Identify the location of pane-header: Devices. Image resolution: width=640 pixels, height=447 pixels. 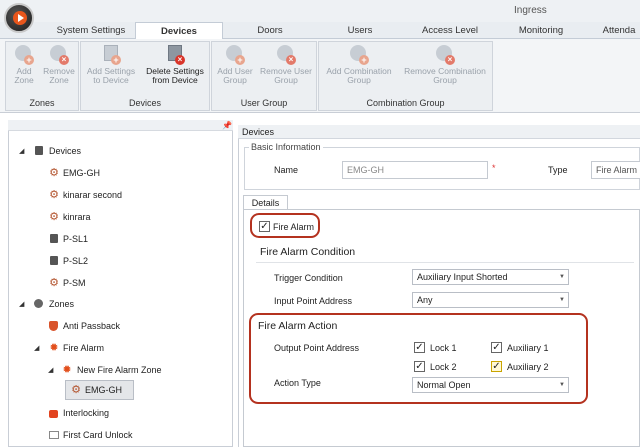
(439, 132).